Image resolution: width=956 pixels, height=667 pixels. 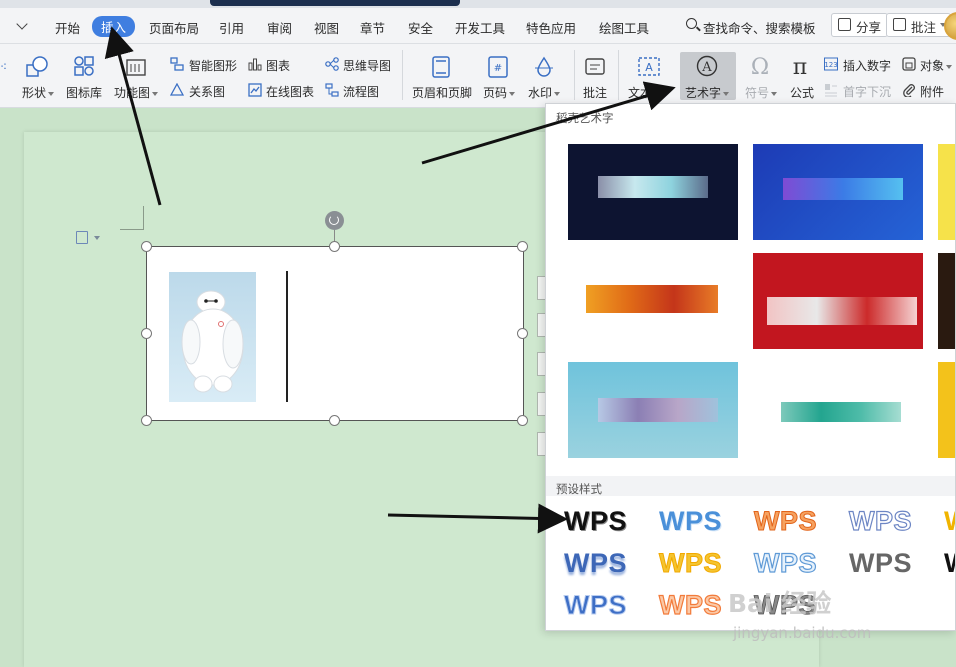 I want to click on search-icon, so click(x=691, y=23).